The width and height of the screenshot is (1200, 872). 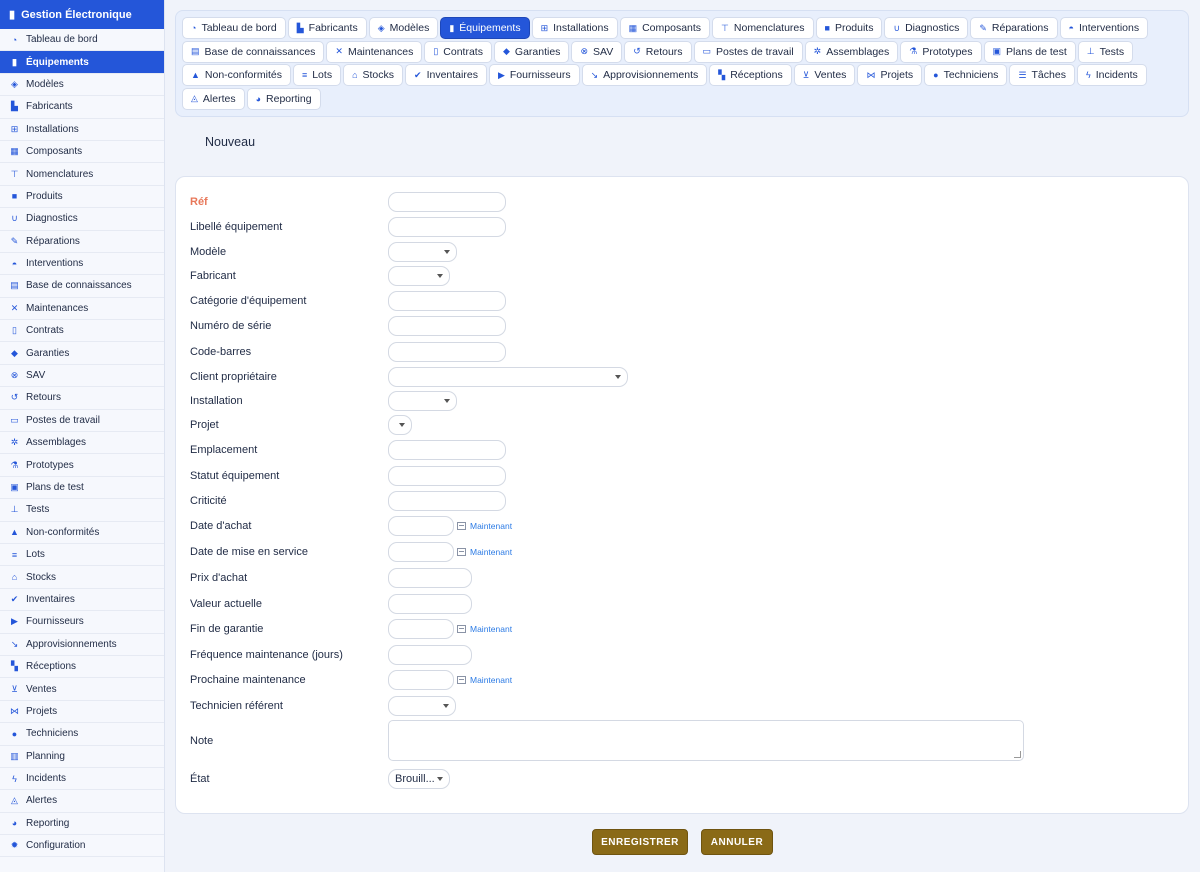 I want to click on ref-input, so click(x=447, y=201).